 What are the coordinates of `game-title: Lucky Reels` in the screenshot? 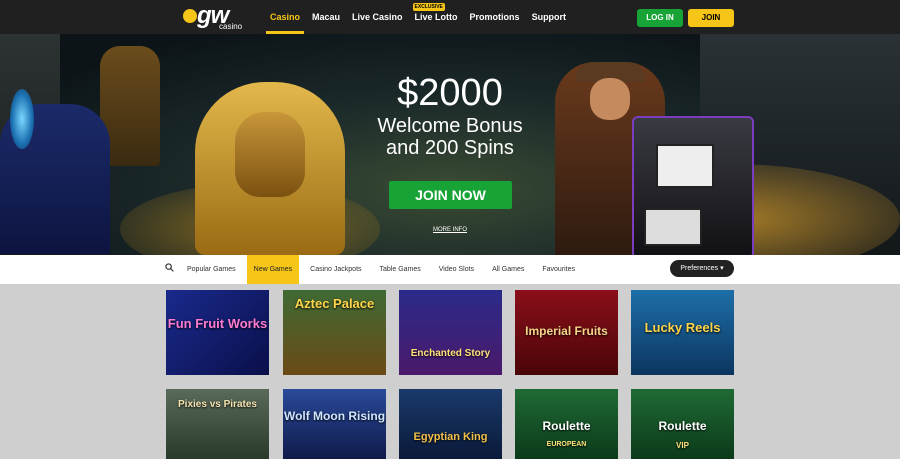 It's located at (682, 327).